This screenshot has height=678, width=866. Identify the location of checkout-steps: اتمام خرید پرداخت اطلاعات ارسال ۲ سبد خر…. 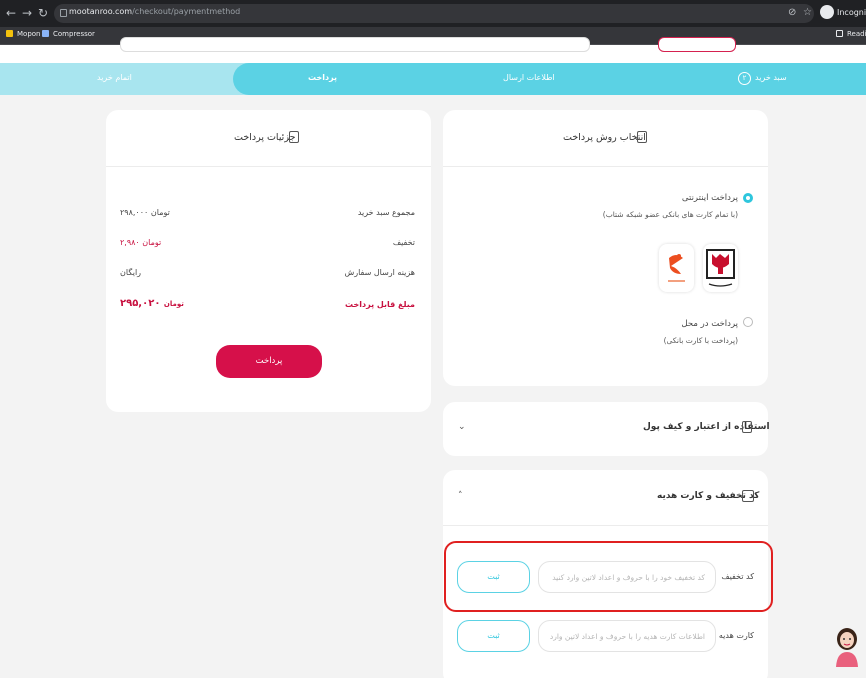
(433, 79).